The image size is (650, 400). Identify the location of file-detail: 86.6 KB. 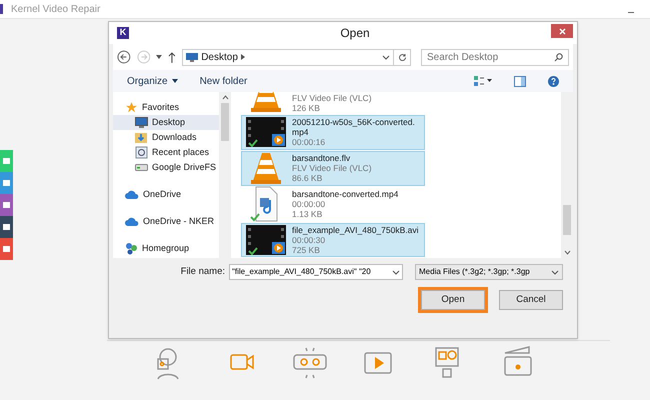
(308, 178).